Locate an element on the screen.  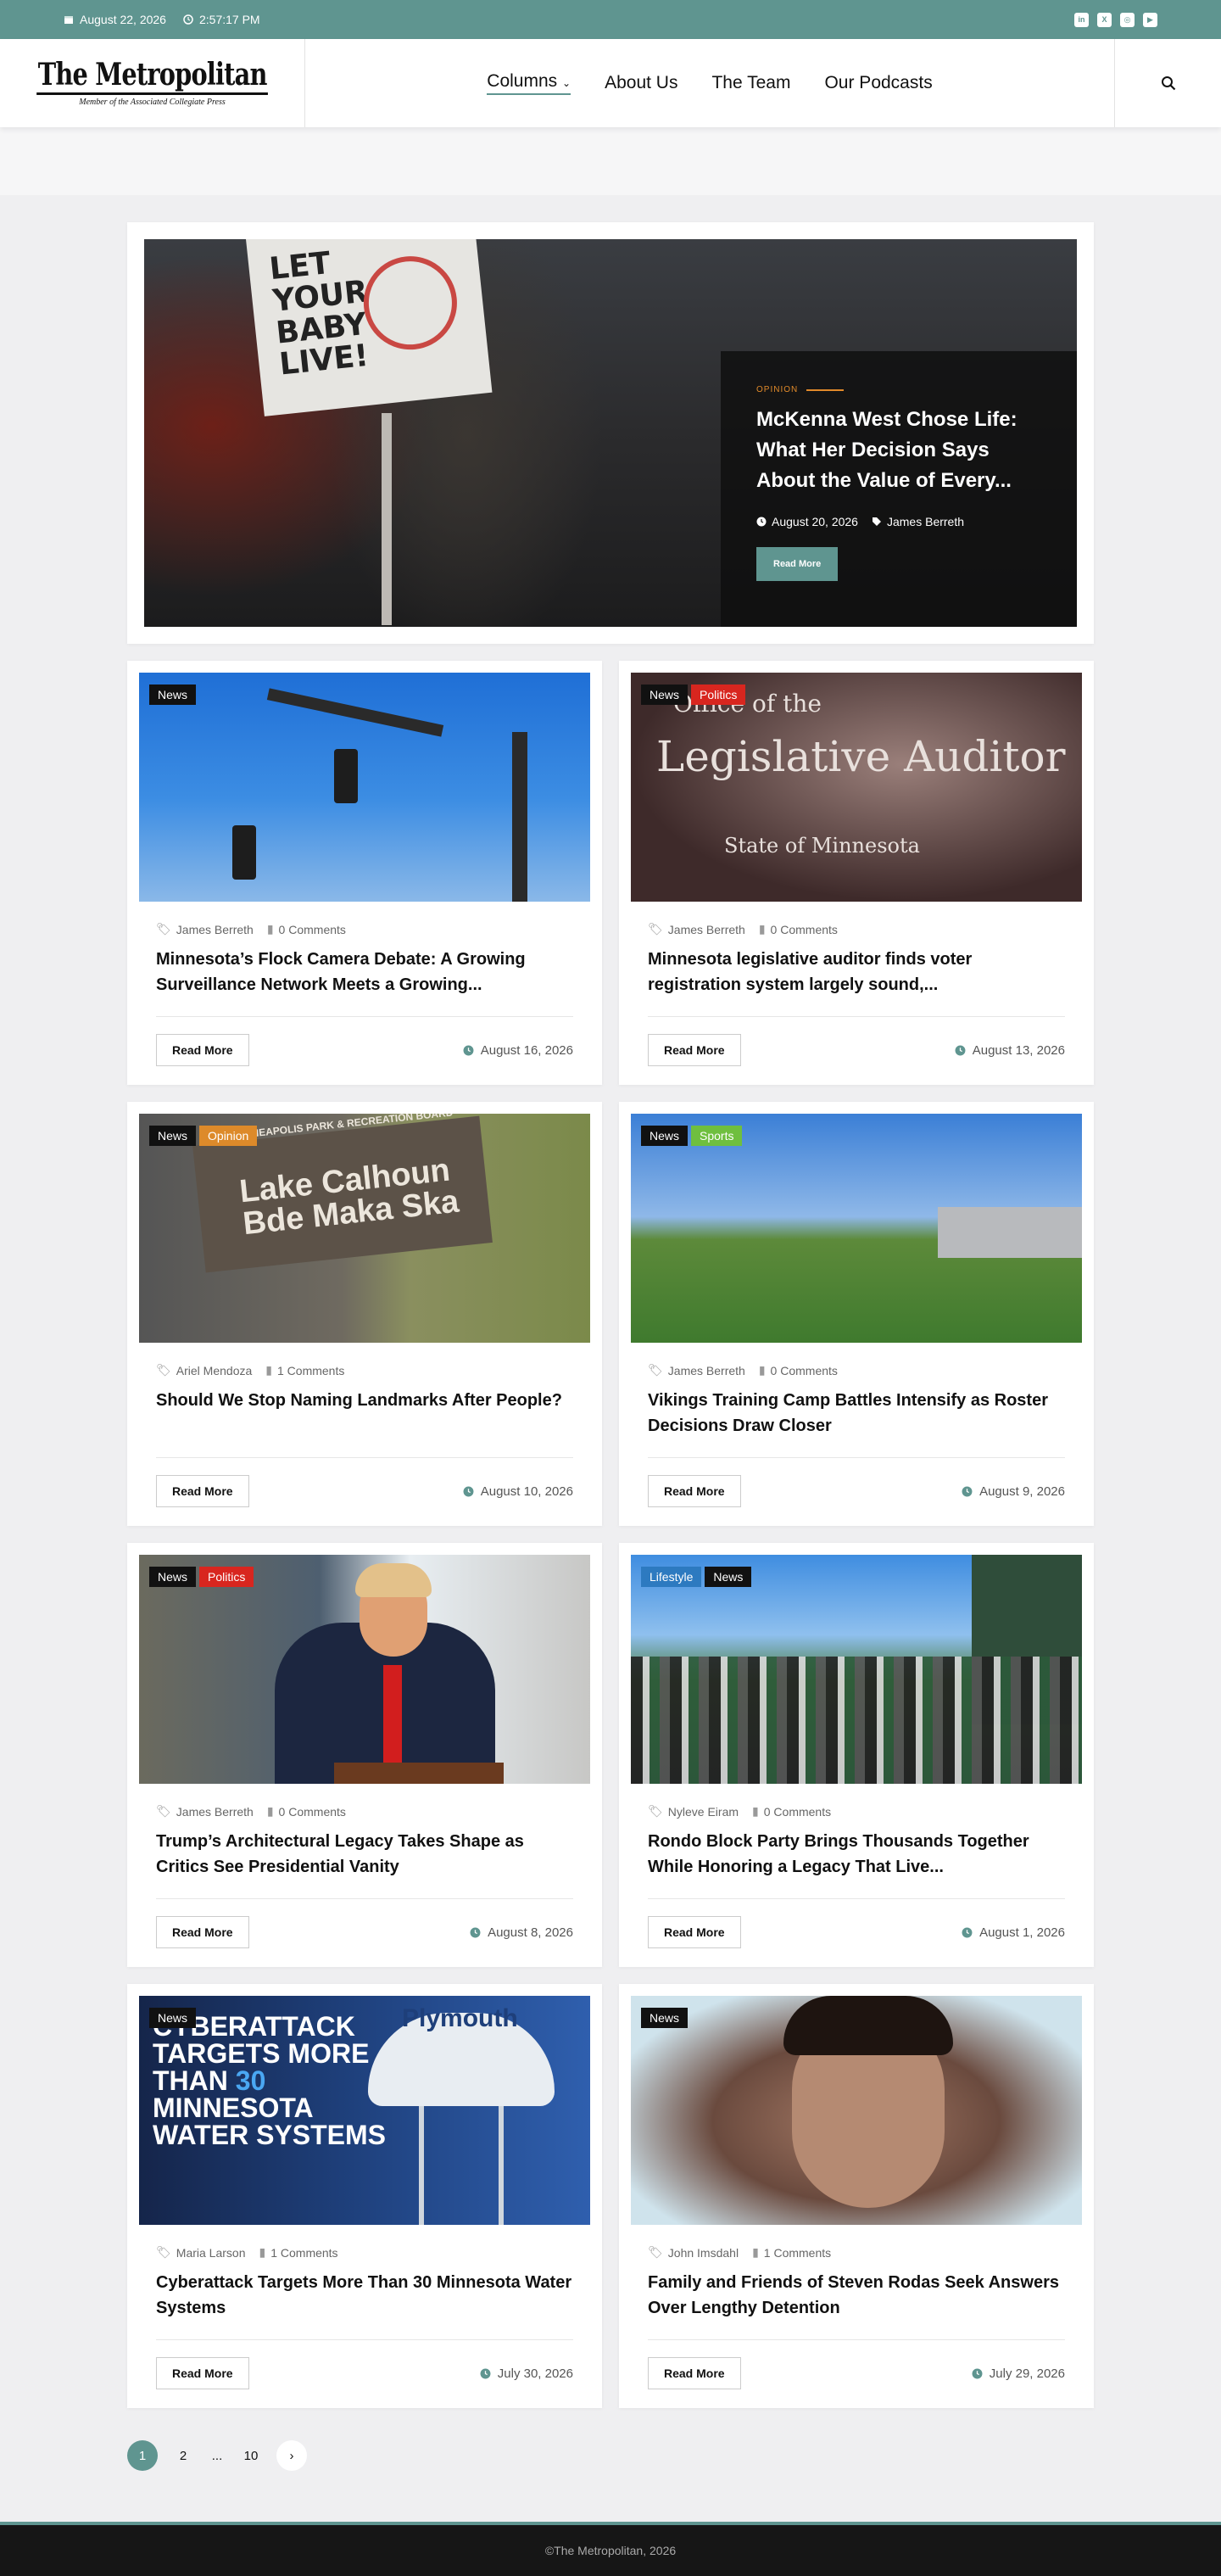
search-toggle is located at coordinates (1167, 83).